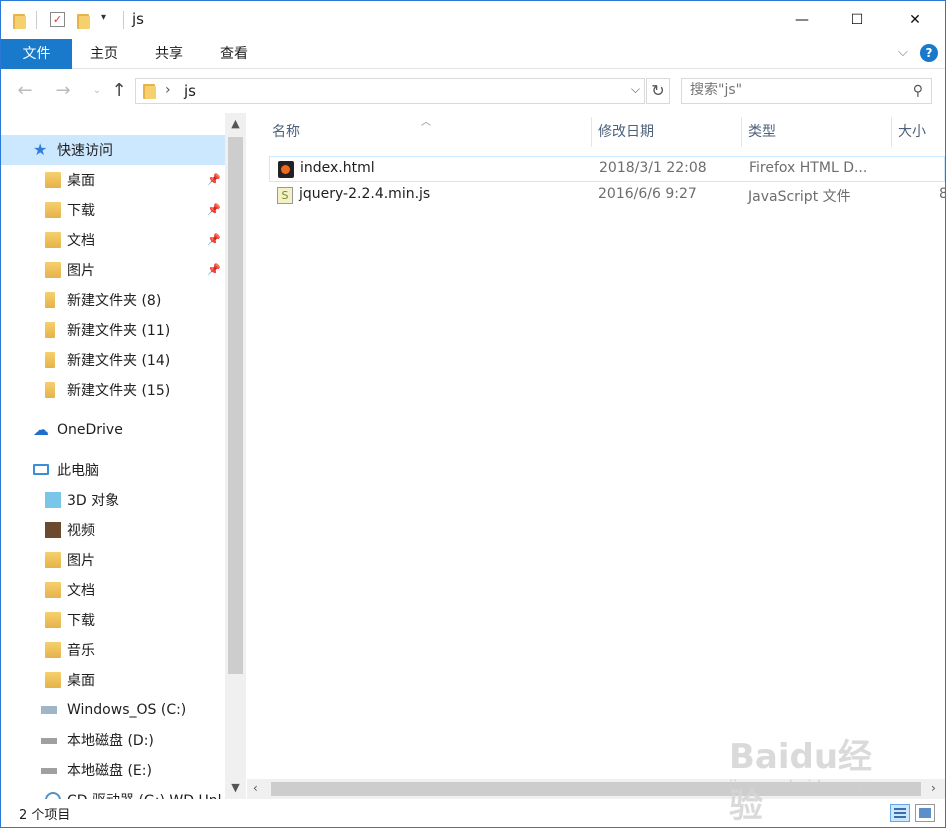 This screenshot has width=946, height=828. What do you see at coordinates (81, 621) in the screenshot?
I see `sidebar-item-label: 下载` at bounding box center [81, 621].